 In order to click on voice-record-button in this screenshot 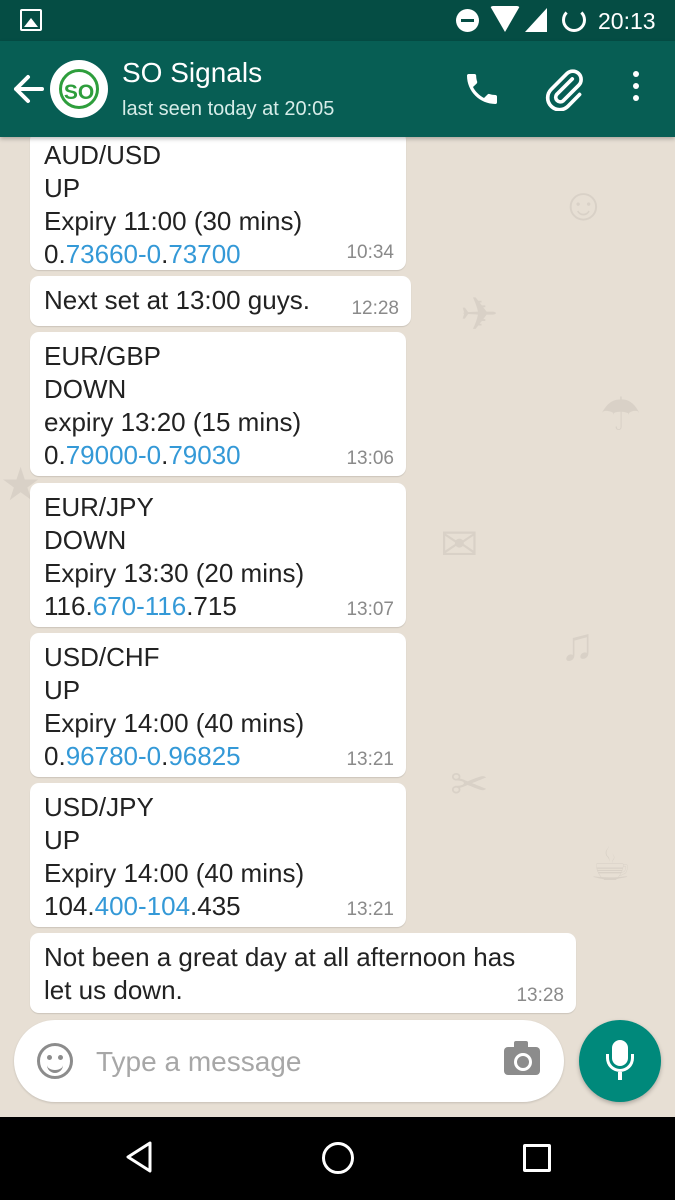, I will do `click(620, 1061)`.